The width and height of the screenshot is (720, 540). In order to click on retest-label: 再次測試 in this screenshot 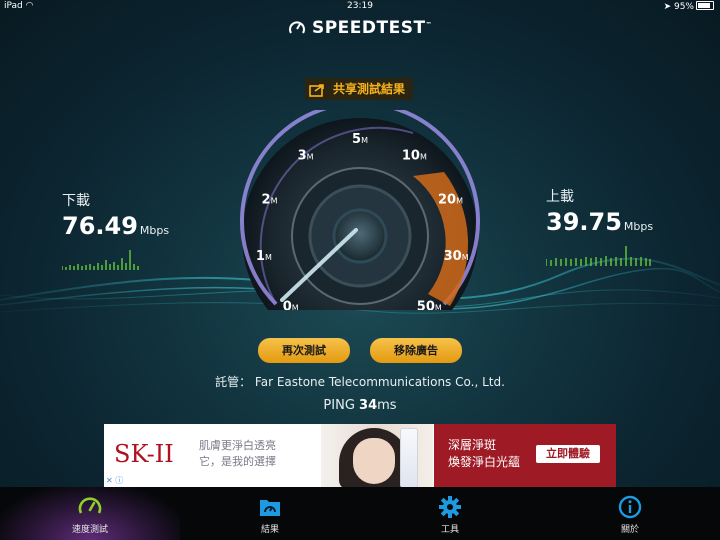, I will do `click(304, 350)`.